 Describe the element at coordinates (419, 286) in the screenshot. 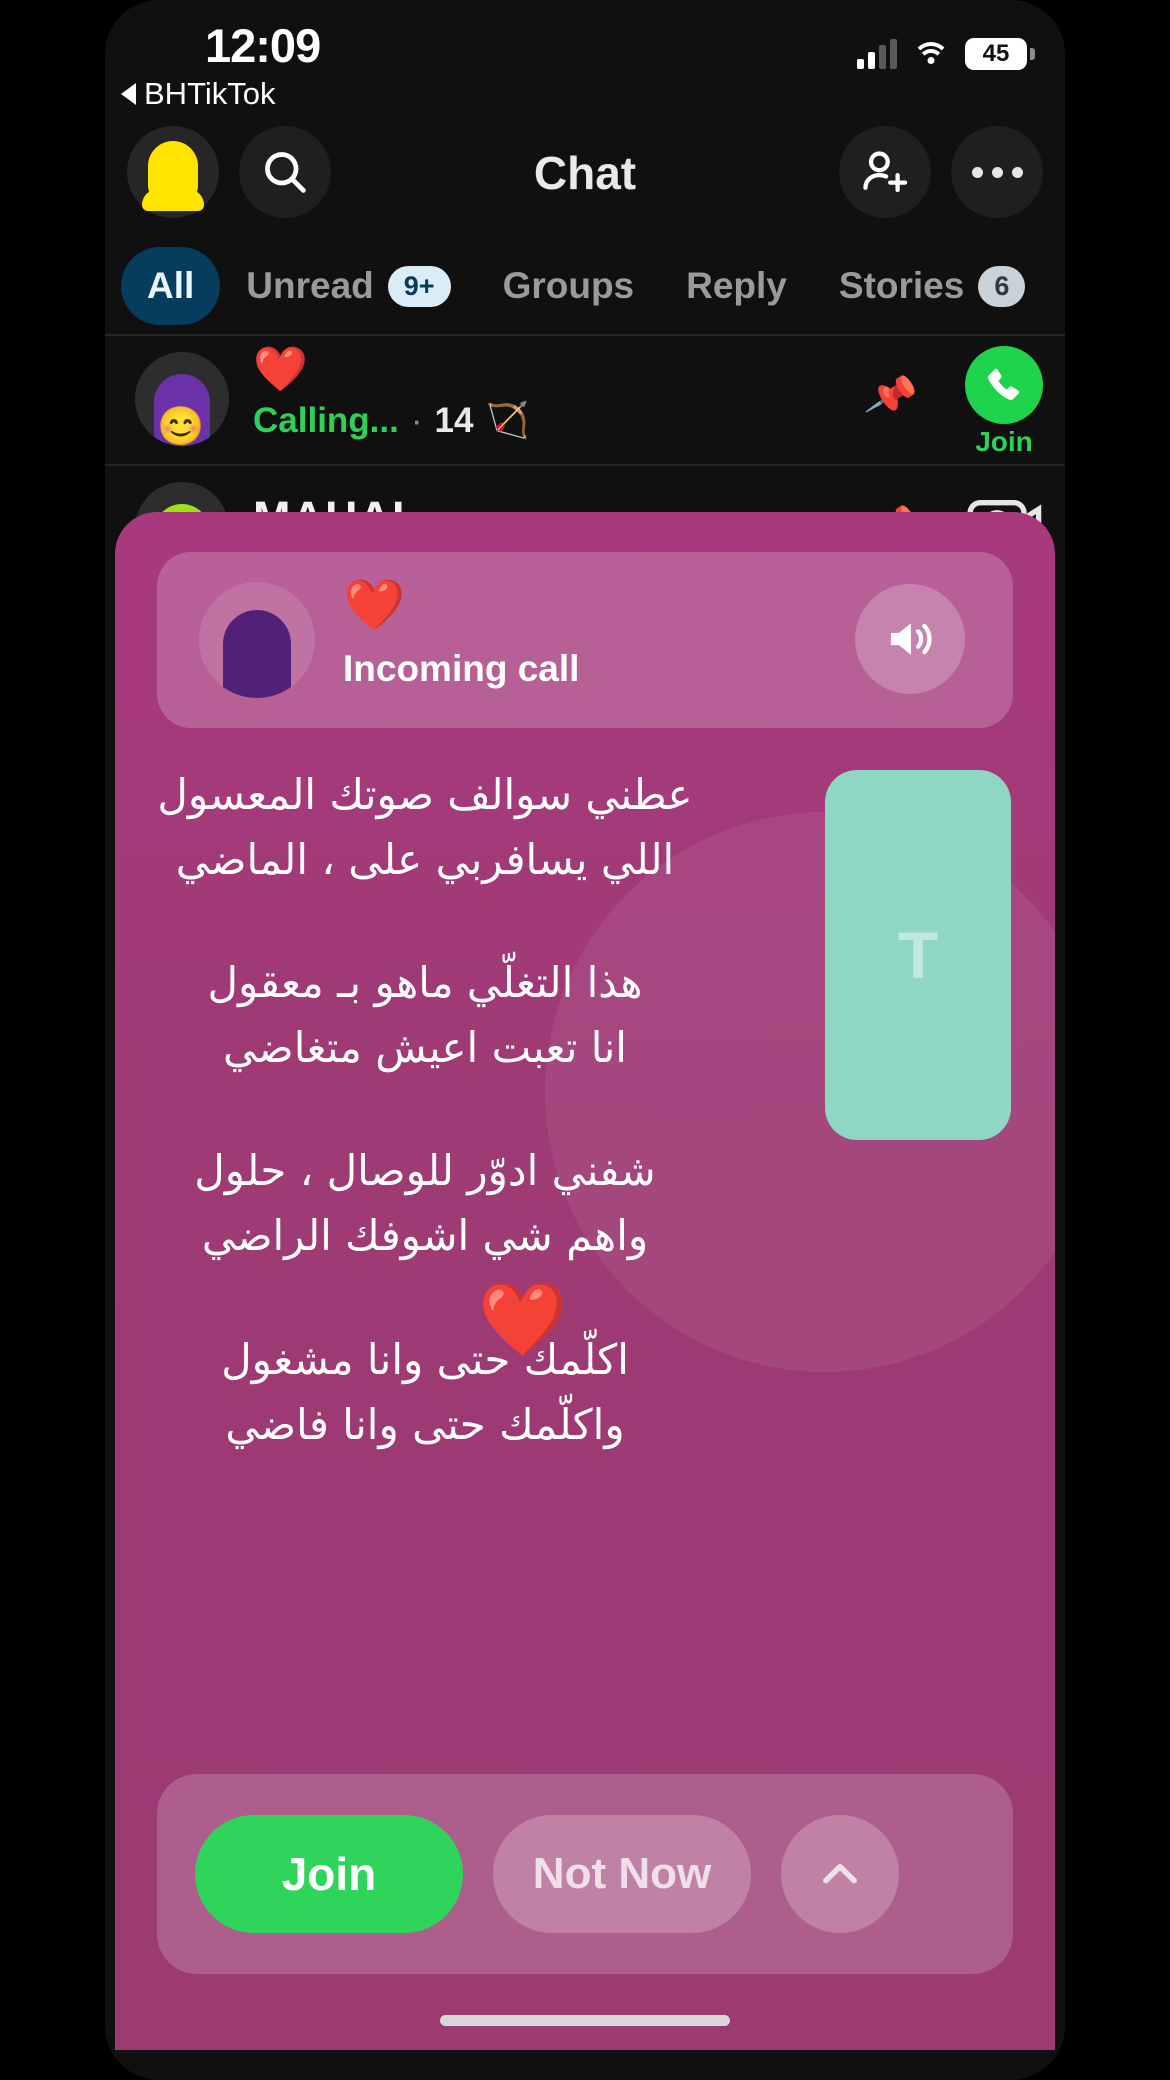

I see `unread-badge: 9+` at that location.